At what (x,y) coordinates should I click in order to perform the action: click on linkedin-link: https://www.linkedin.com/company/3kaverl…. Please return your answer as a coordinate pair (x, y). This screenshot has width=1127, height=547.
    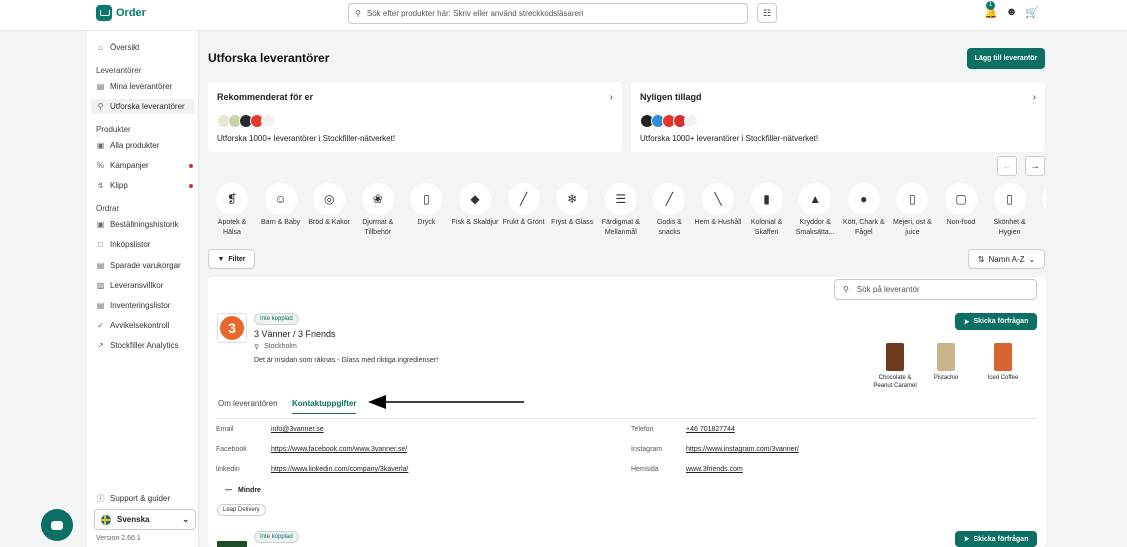
    Looking at the image, I should click on (339, 469).